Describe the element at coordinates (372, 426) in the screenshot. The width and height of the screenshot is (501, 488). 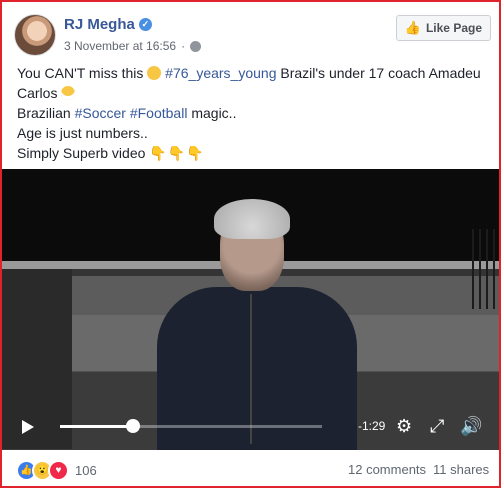
I see `time-remaining: -1:29` at that location.